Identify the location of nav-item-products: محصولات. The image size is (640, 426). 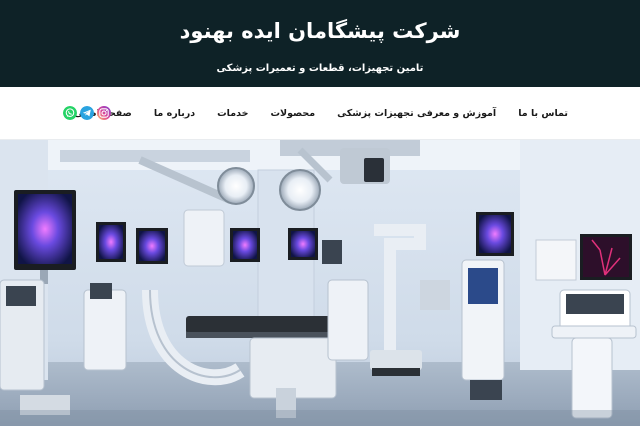
(292, 113).